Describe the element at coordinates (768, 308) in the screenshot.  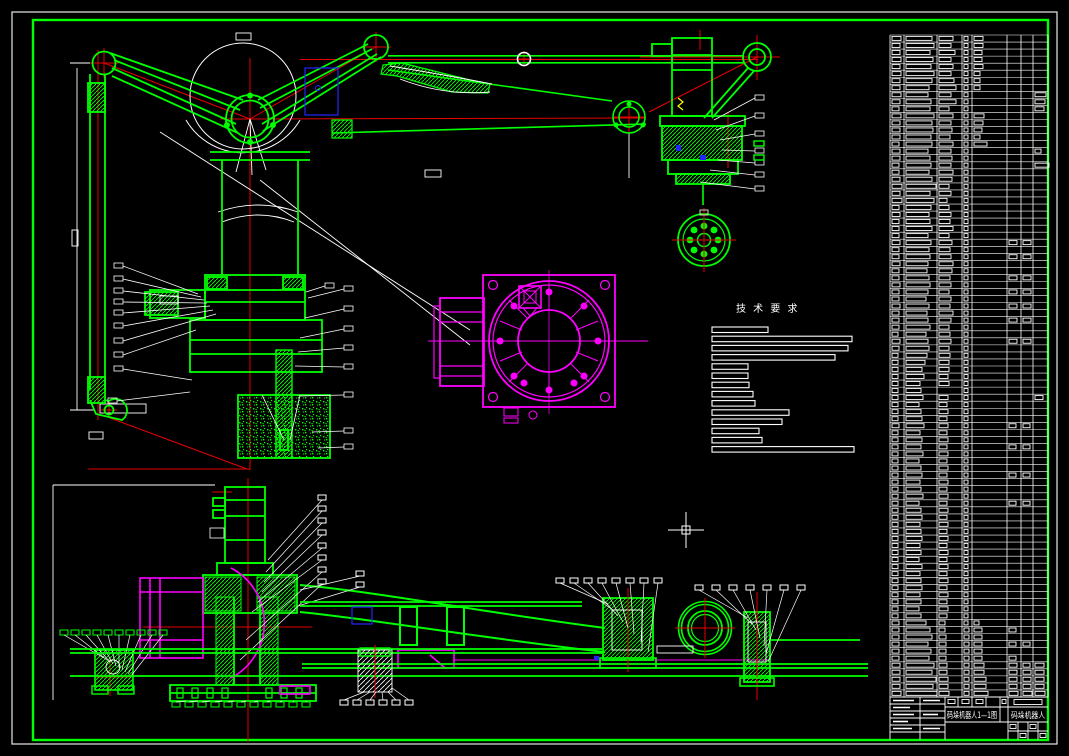
I see `technical-requirements-title: 技 术 要 求` at that location.